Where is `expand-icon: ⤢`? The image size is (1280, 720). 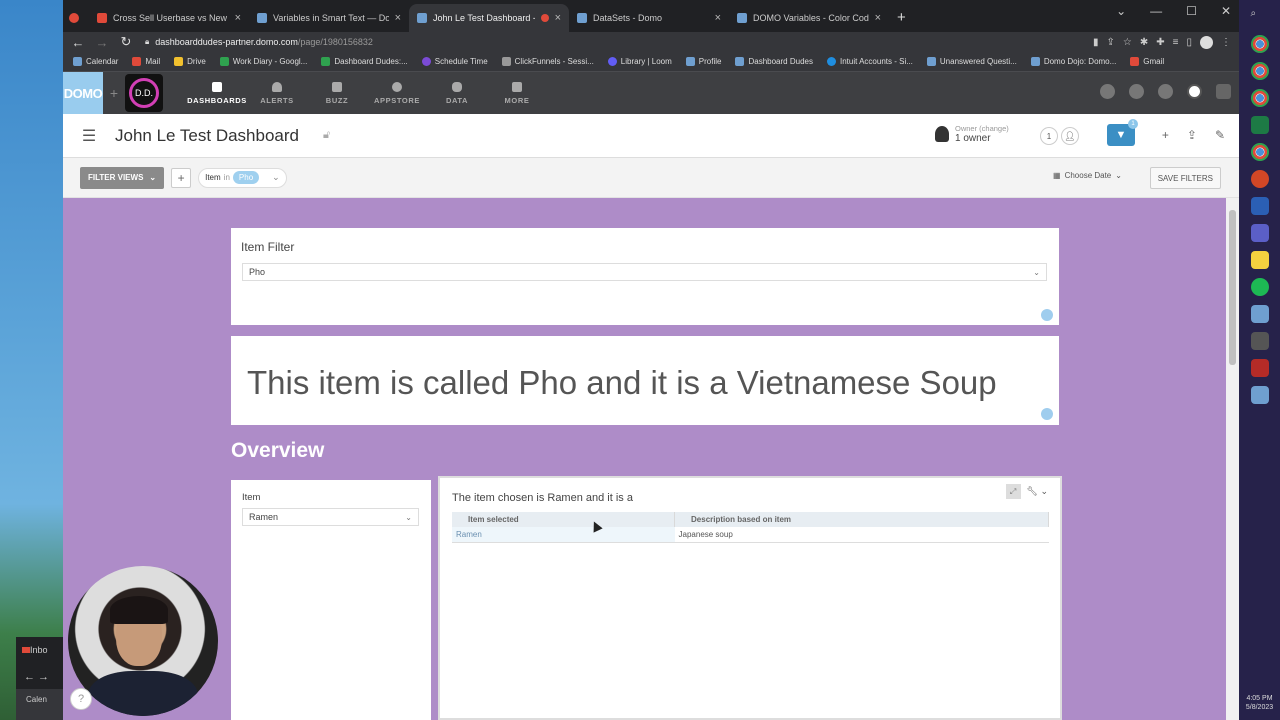
expand-icon: ⤢ is located at coordinates (1013, 491).